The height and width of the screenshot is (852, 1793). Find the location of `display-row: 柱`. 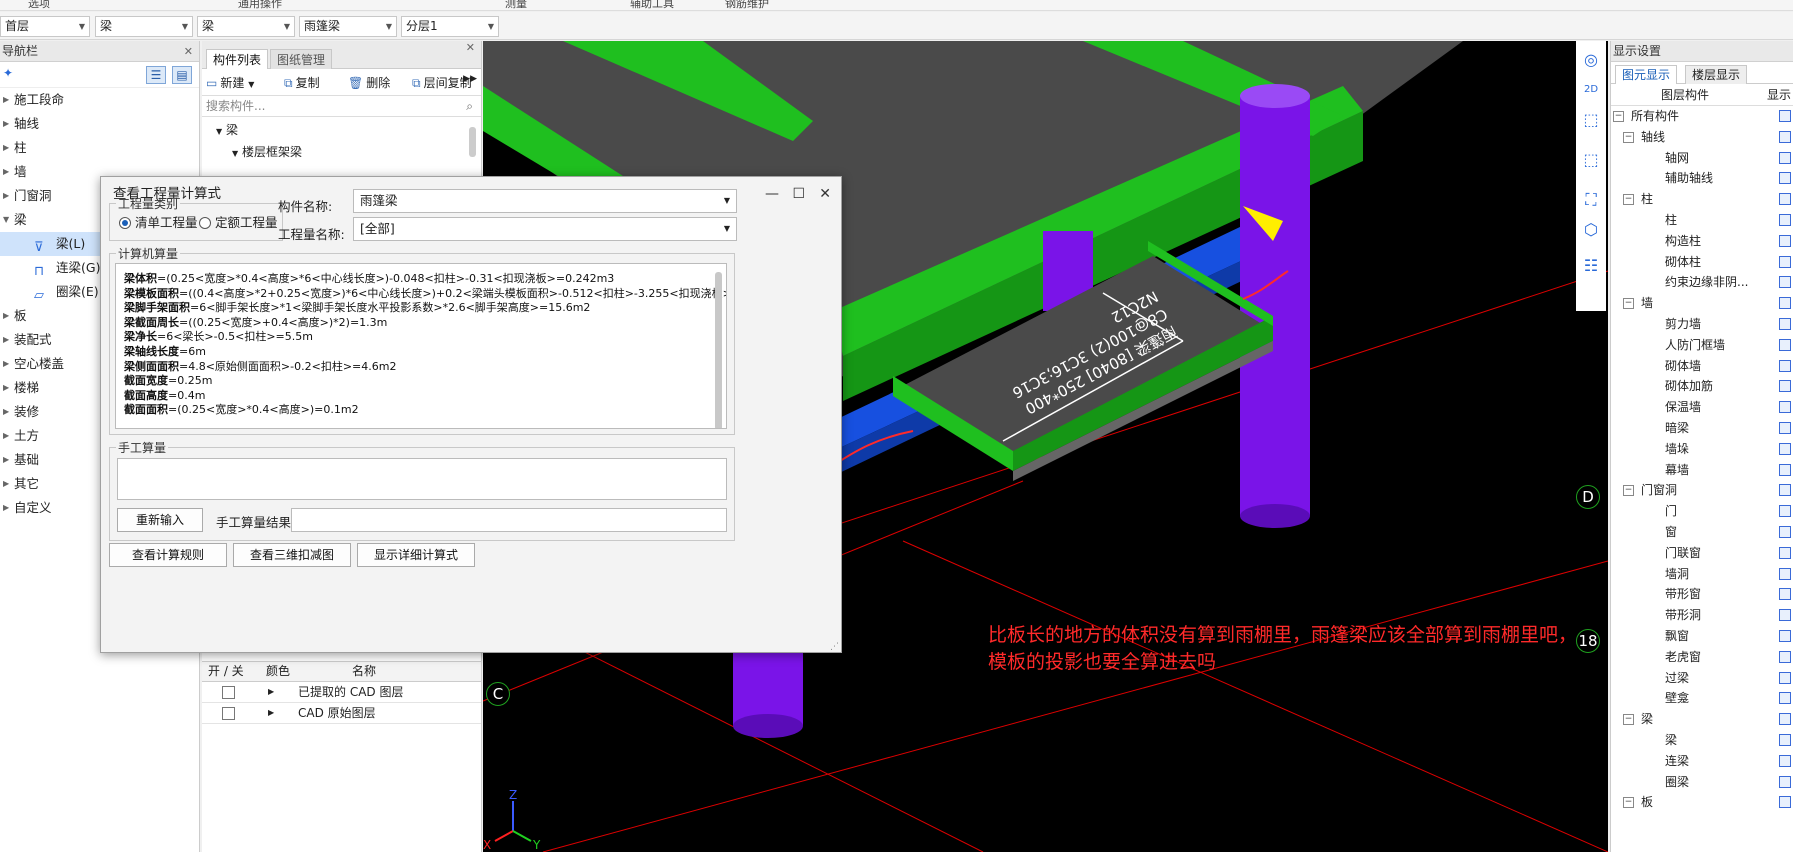

display-row: 柱 is located at coordinates (1702, 220).